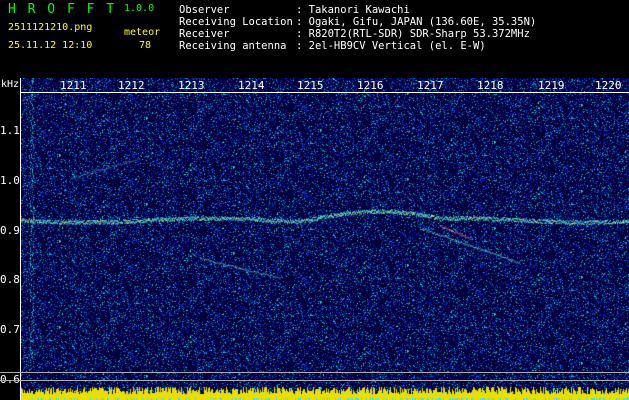 The width and height of the screenshot is (629, 400). Describe the element at coordinates (551, 85) in the screenshot. I see `x-tick-1219: 1219` at that location.